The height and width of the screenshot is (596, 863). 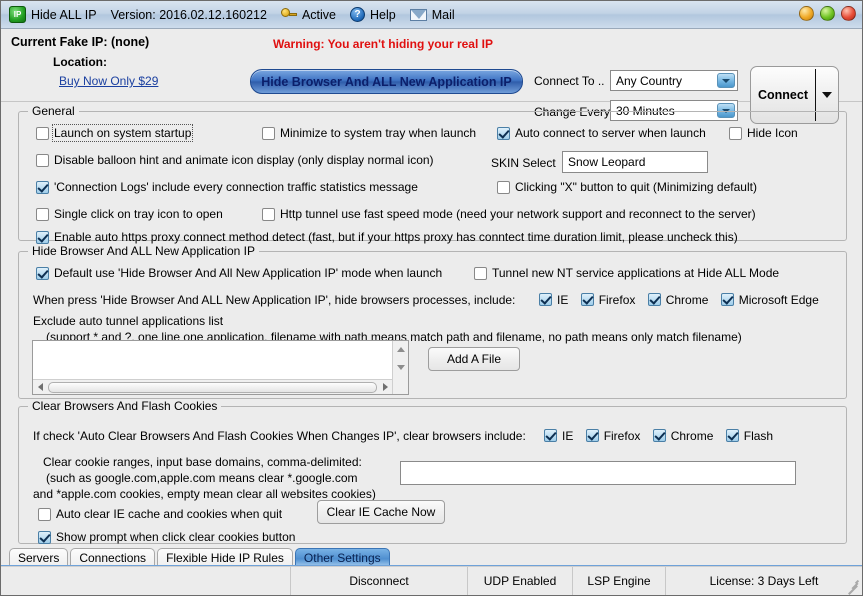 What do you see at coordinates (806, 13) in the screenshot?
I see `minimize-button` at bounding box center [806, 13].